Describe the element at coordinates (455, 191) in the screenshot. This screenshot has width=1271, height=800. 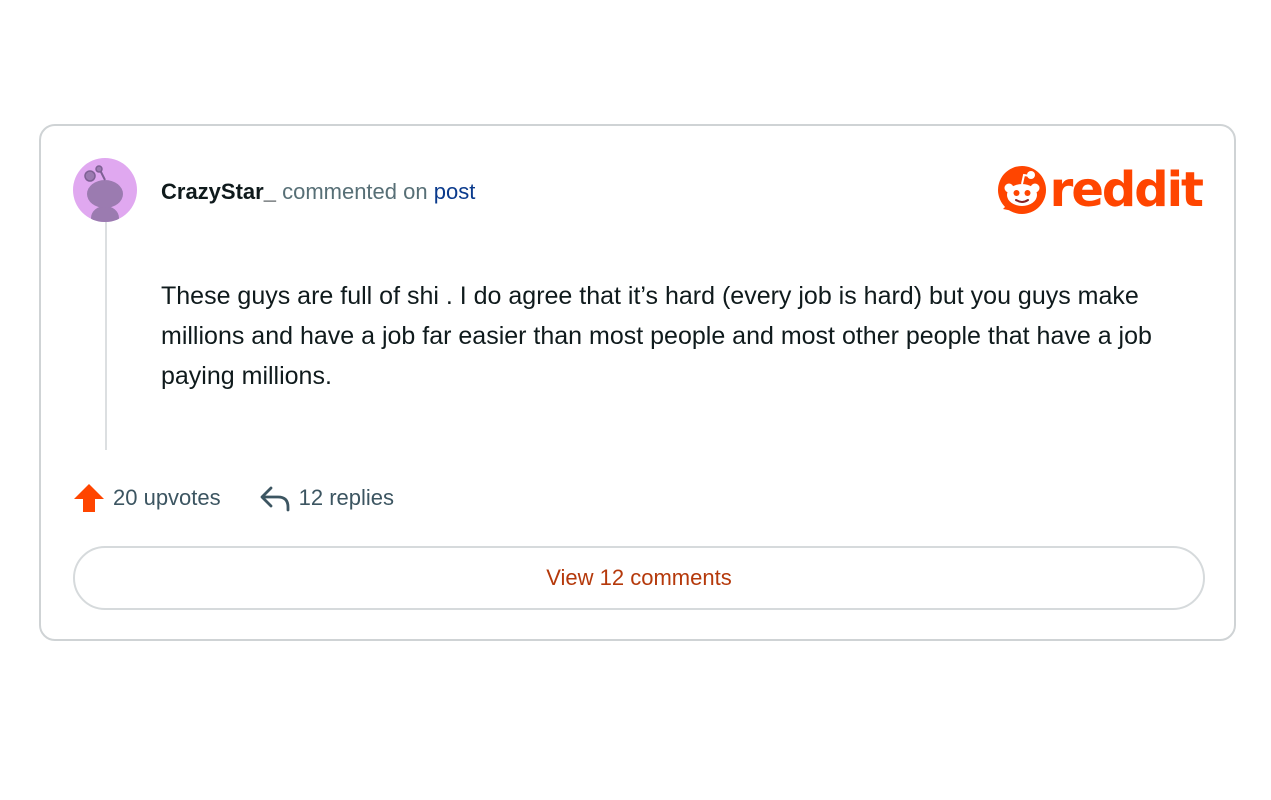
I see `post-link: post` at that location.